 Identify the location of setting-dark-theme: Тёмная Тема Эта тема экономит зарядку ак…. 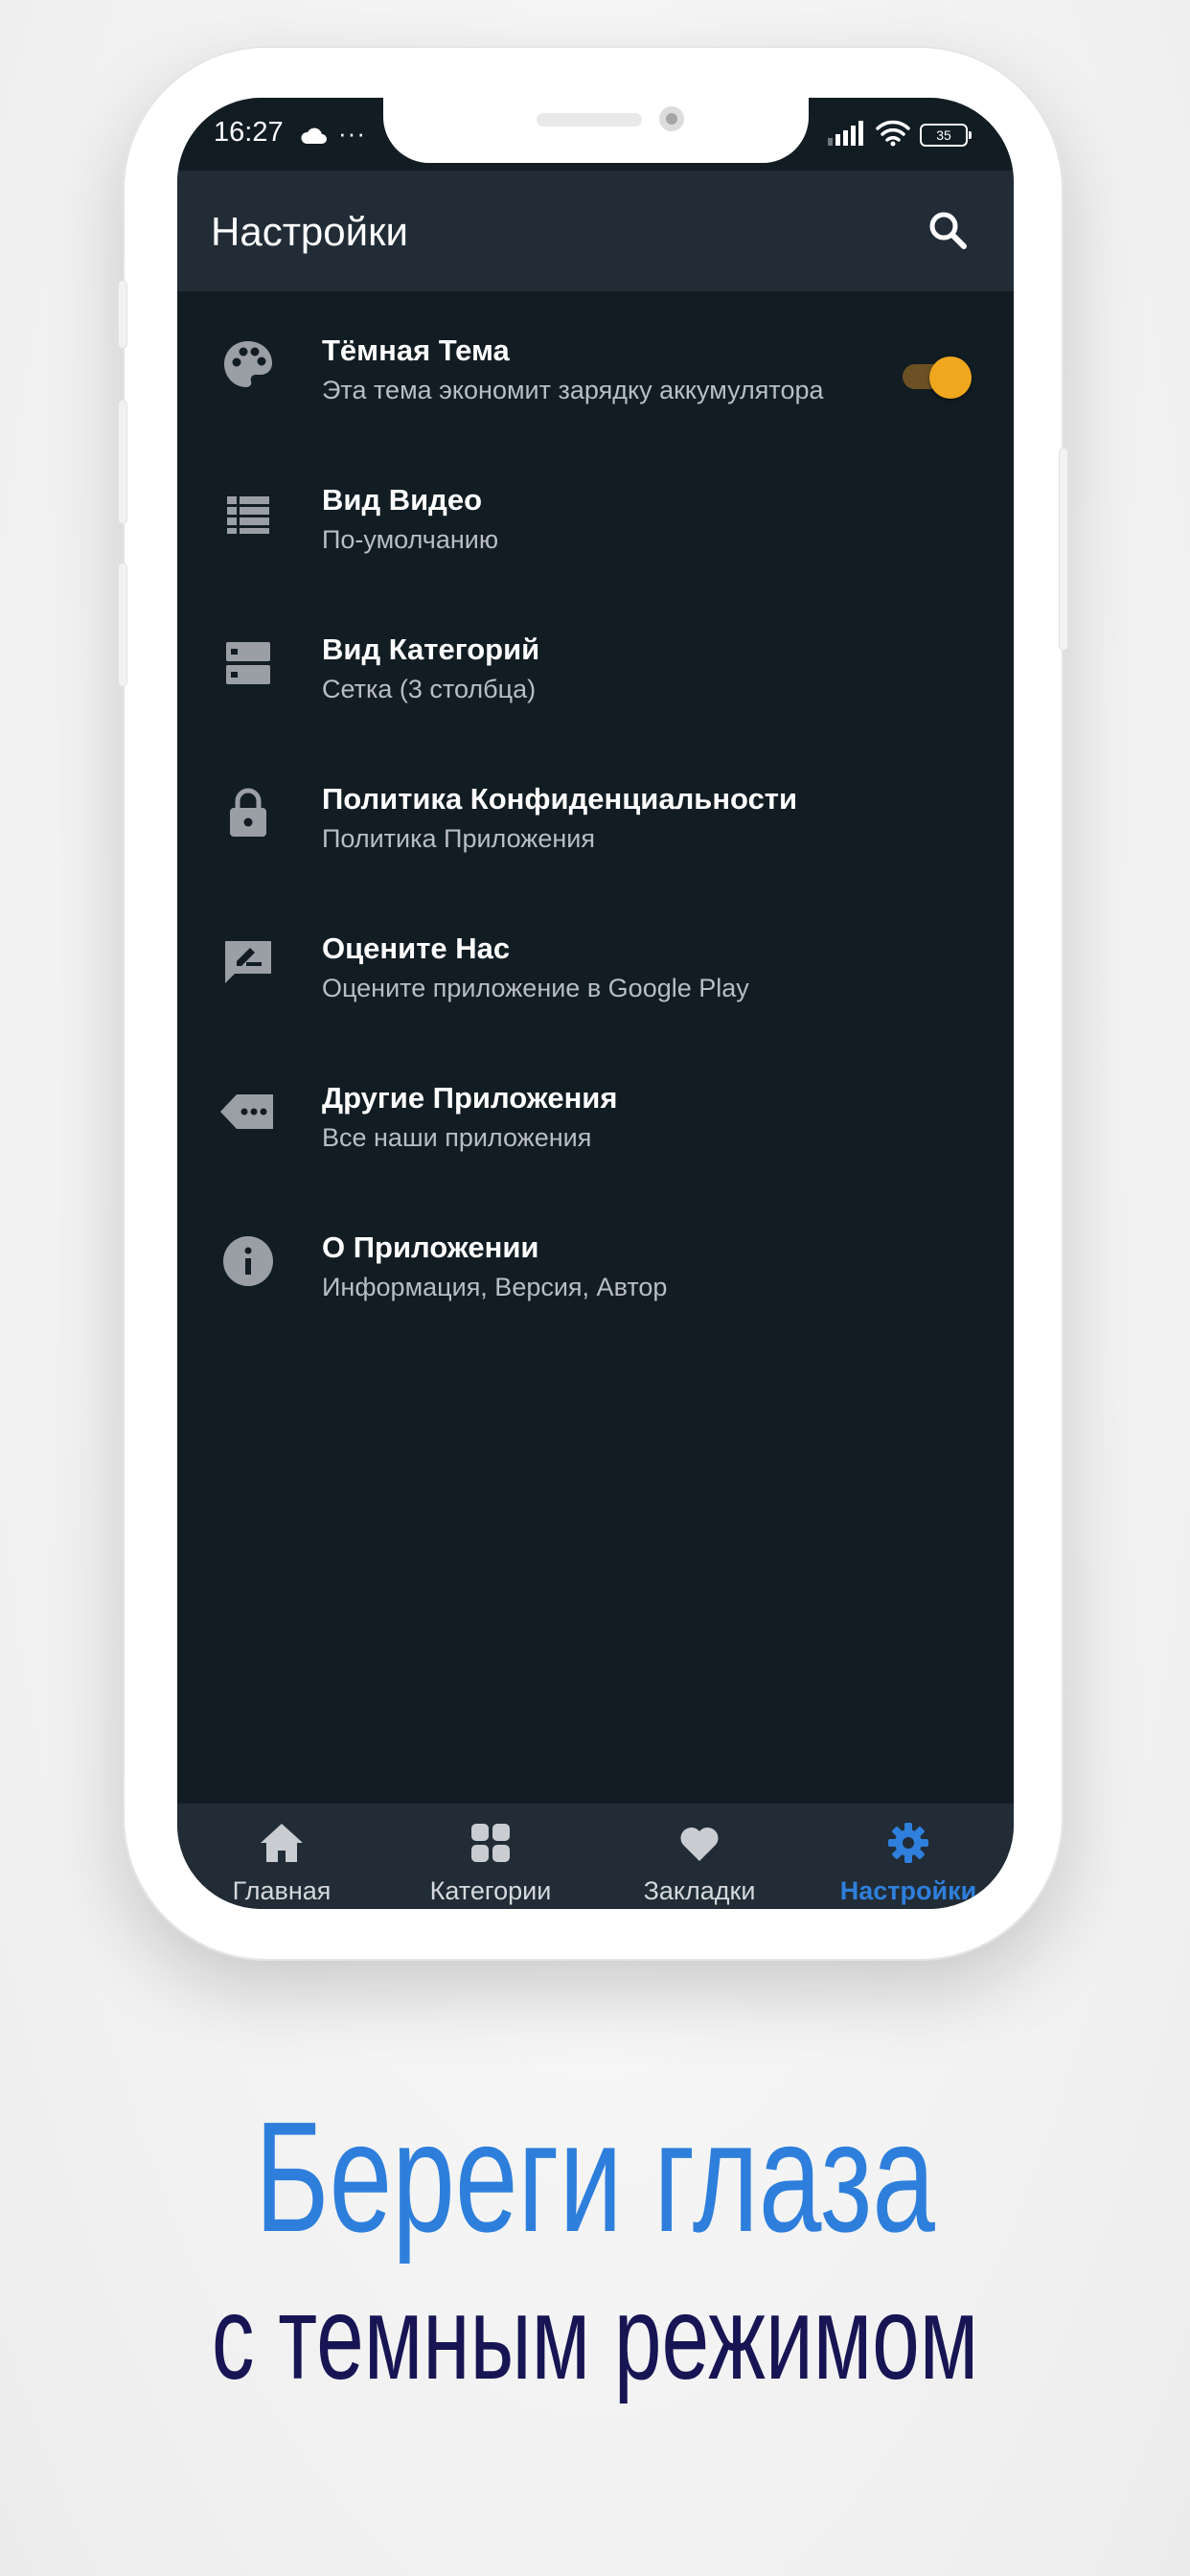
(595, 366).